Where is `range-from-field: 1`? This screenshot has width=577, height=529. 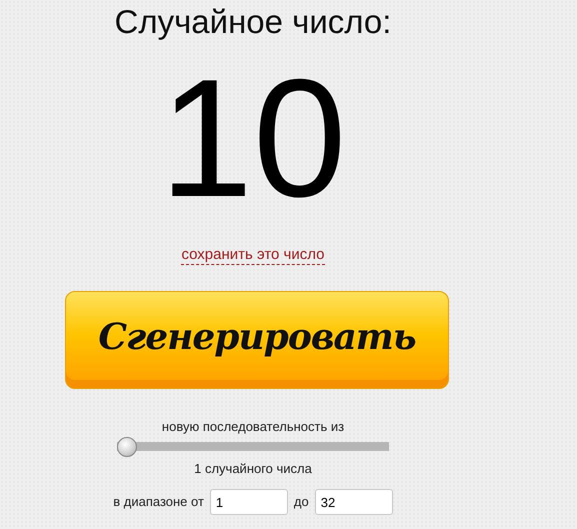
range-from-field: 1 is located at coordinates (249, 502).